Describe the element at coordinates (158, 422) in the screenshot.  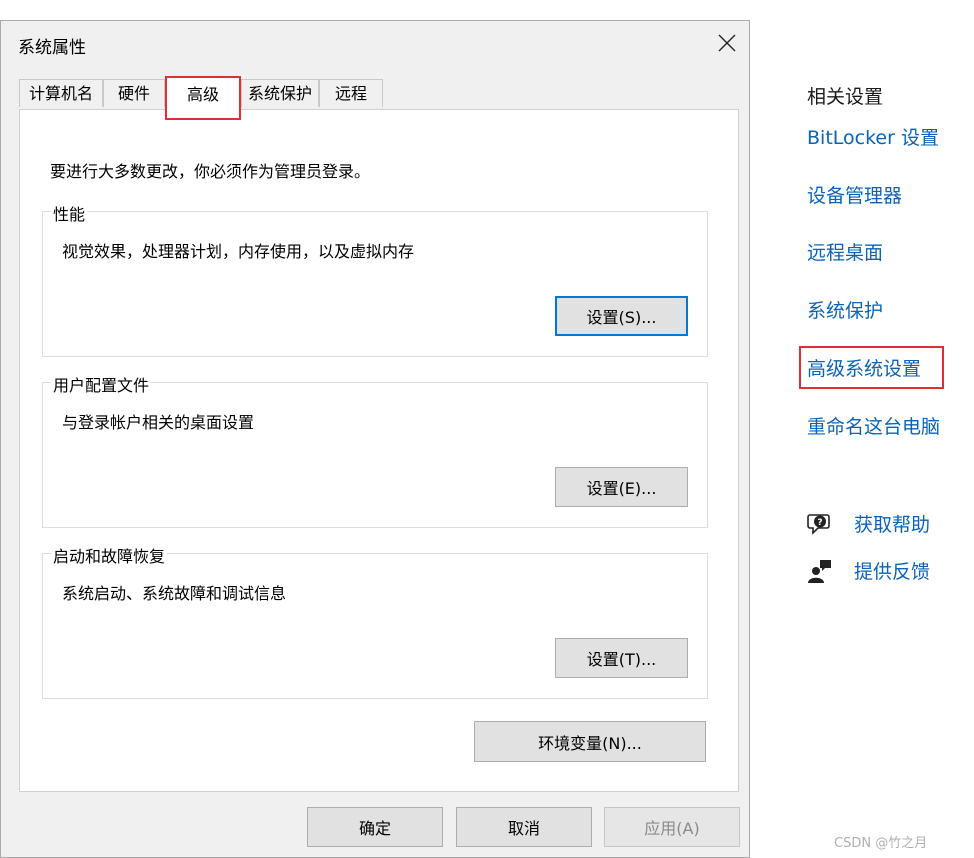
I see `user-profiles-description: 与登录帐户相关的桌面设置` at that location.